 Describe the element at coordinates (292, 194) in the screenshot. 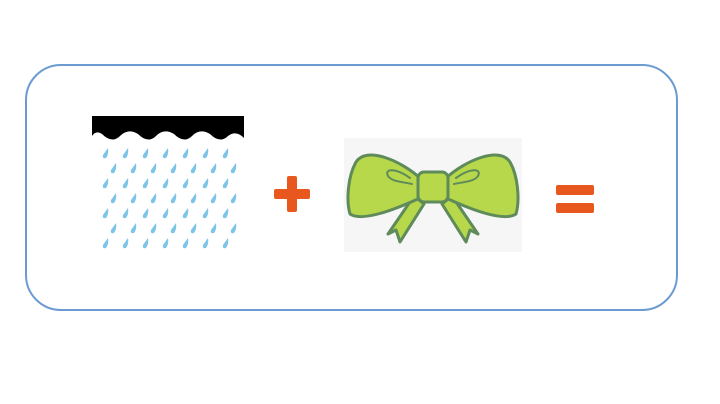

I see `plus-icon` at that location.